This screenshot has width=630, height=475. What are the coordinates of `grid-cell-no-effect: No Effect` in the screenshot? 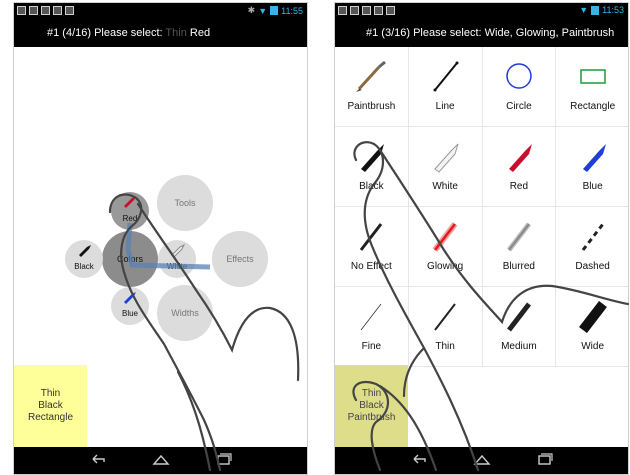 It's located at (372, 247).